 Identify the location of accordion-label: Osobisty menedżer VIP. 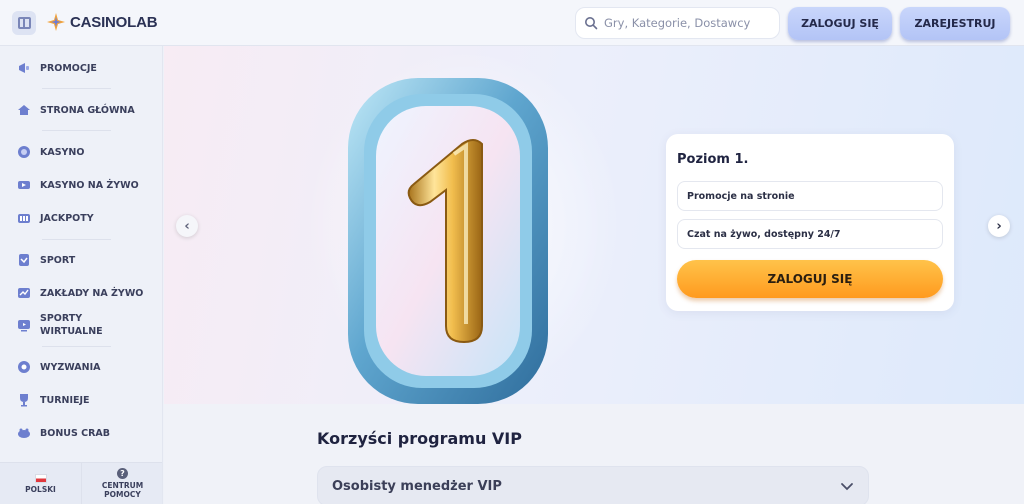
(417, 486).